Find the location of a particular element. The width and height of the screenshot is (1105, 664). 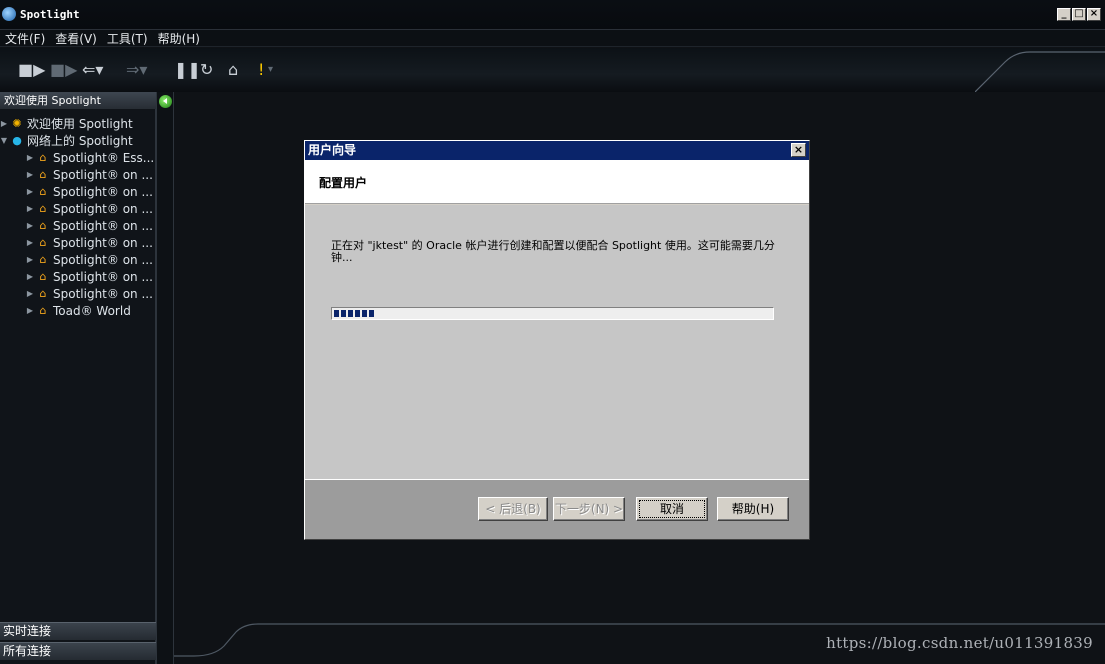

title-row: Spotlight is located at coordinates (40, 14).